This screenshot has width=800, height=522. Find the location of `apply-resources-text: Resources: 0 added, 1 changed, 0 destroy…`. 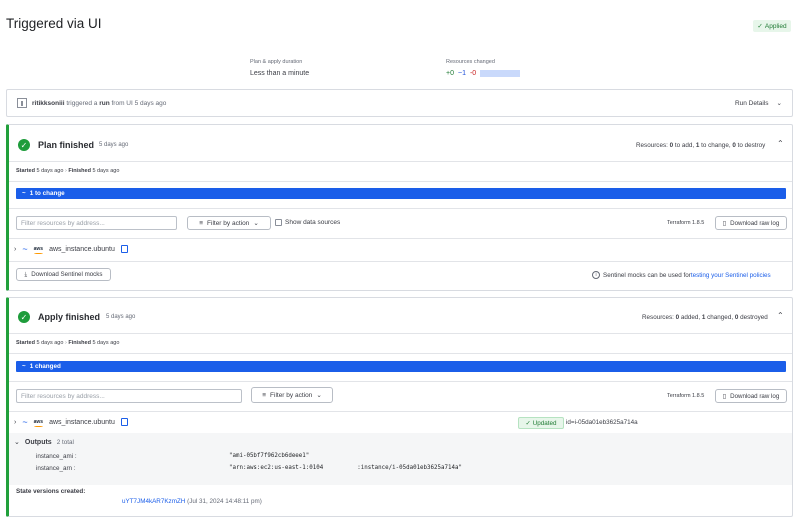

apply-resources-text: Resources: 0 added, 1 changed, 0 destroy… is located at coordinates (705, 317).